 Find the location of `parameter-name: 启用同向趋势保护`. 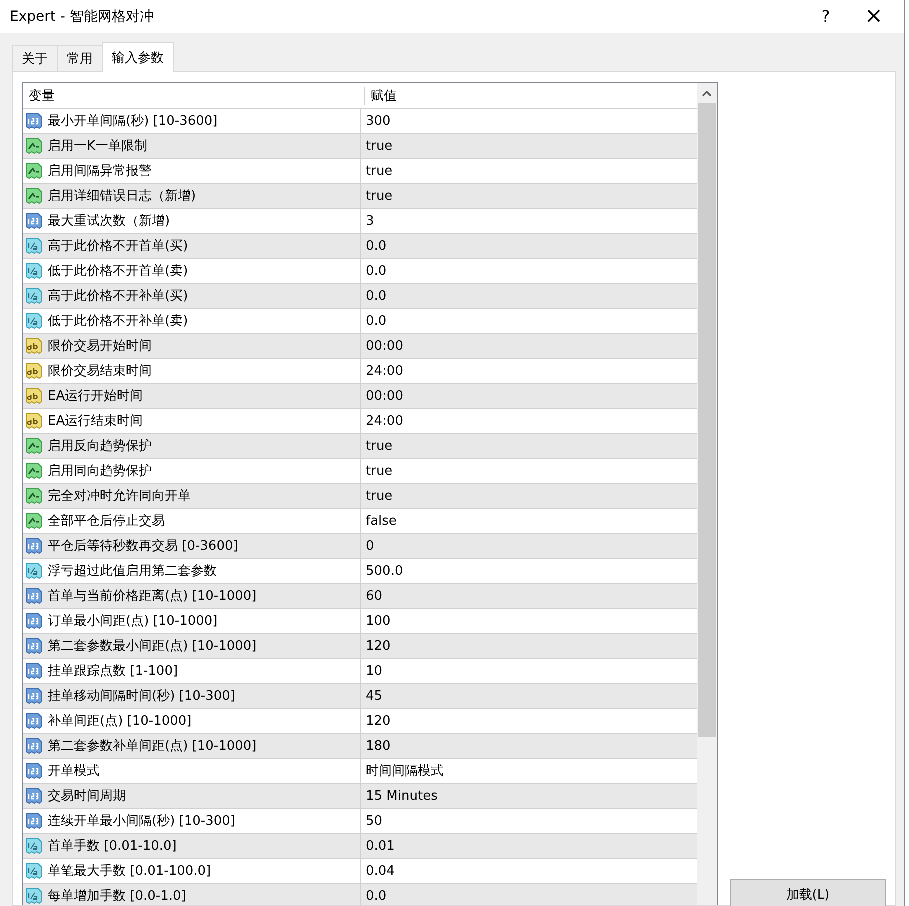

parameter-name: 启用同向趋势保护 is located at coordinates (100, 471).